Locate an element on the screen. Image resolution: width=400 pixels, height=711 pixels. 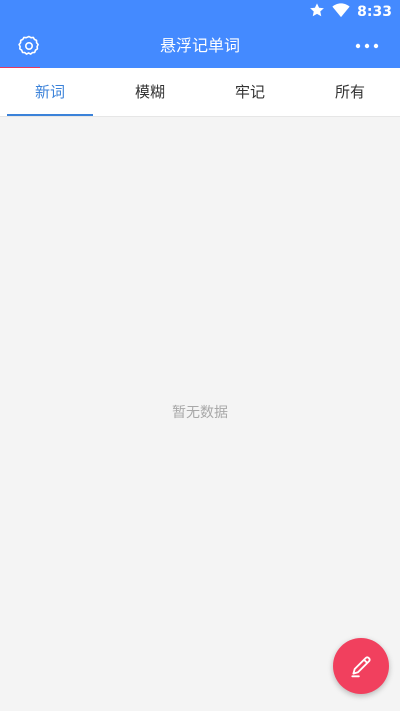
tab-label: 牢记 is located at coordinates (249, 92).